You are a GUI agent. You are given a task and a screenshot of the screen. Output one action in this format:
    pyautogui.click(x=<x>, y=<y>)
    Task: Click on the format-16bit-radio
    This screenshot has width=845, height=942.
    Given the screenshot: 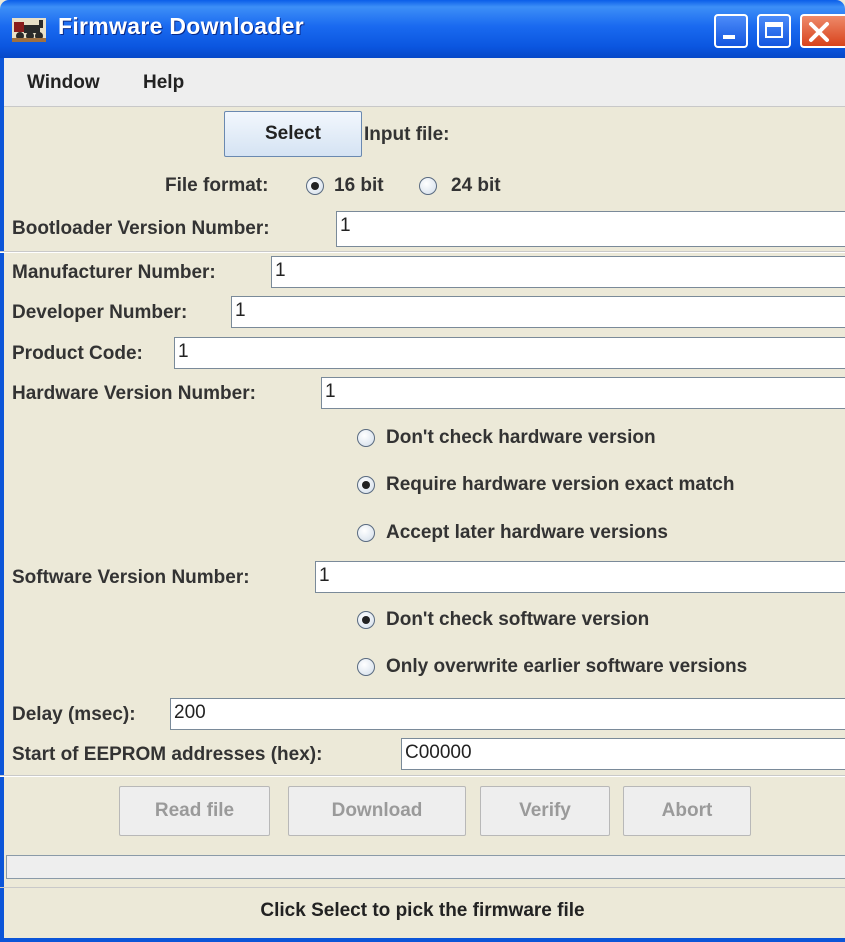 What is the action you would take?
    pyautogui.click(x=315, y=186)
    